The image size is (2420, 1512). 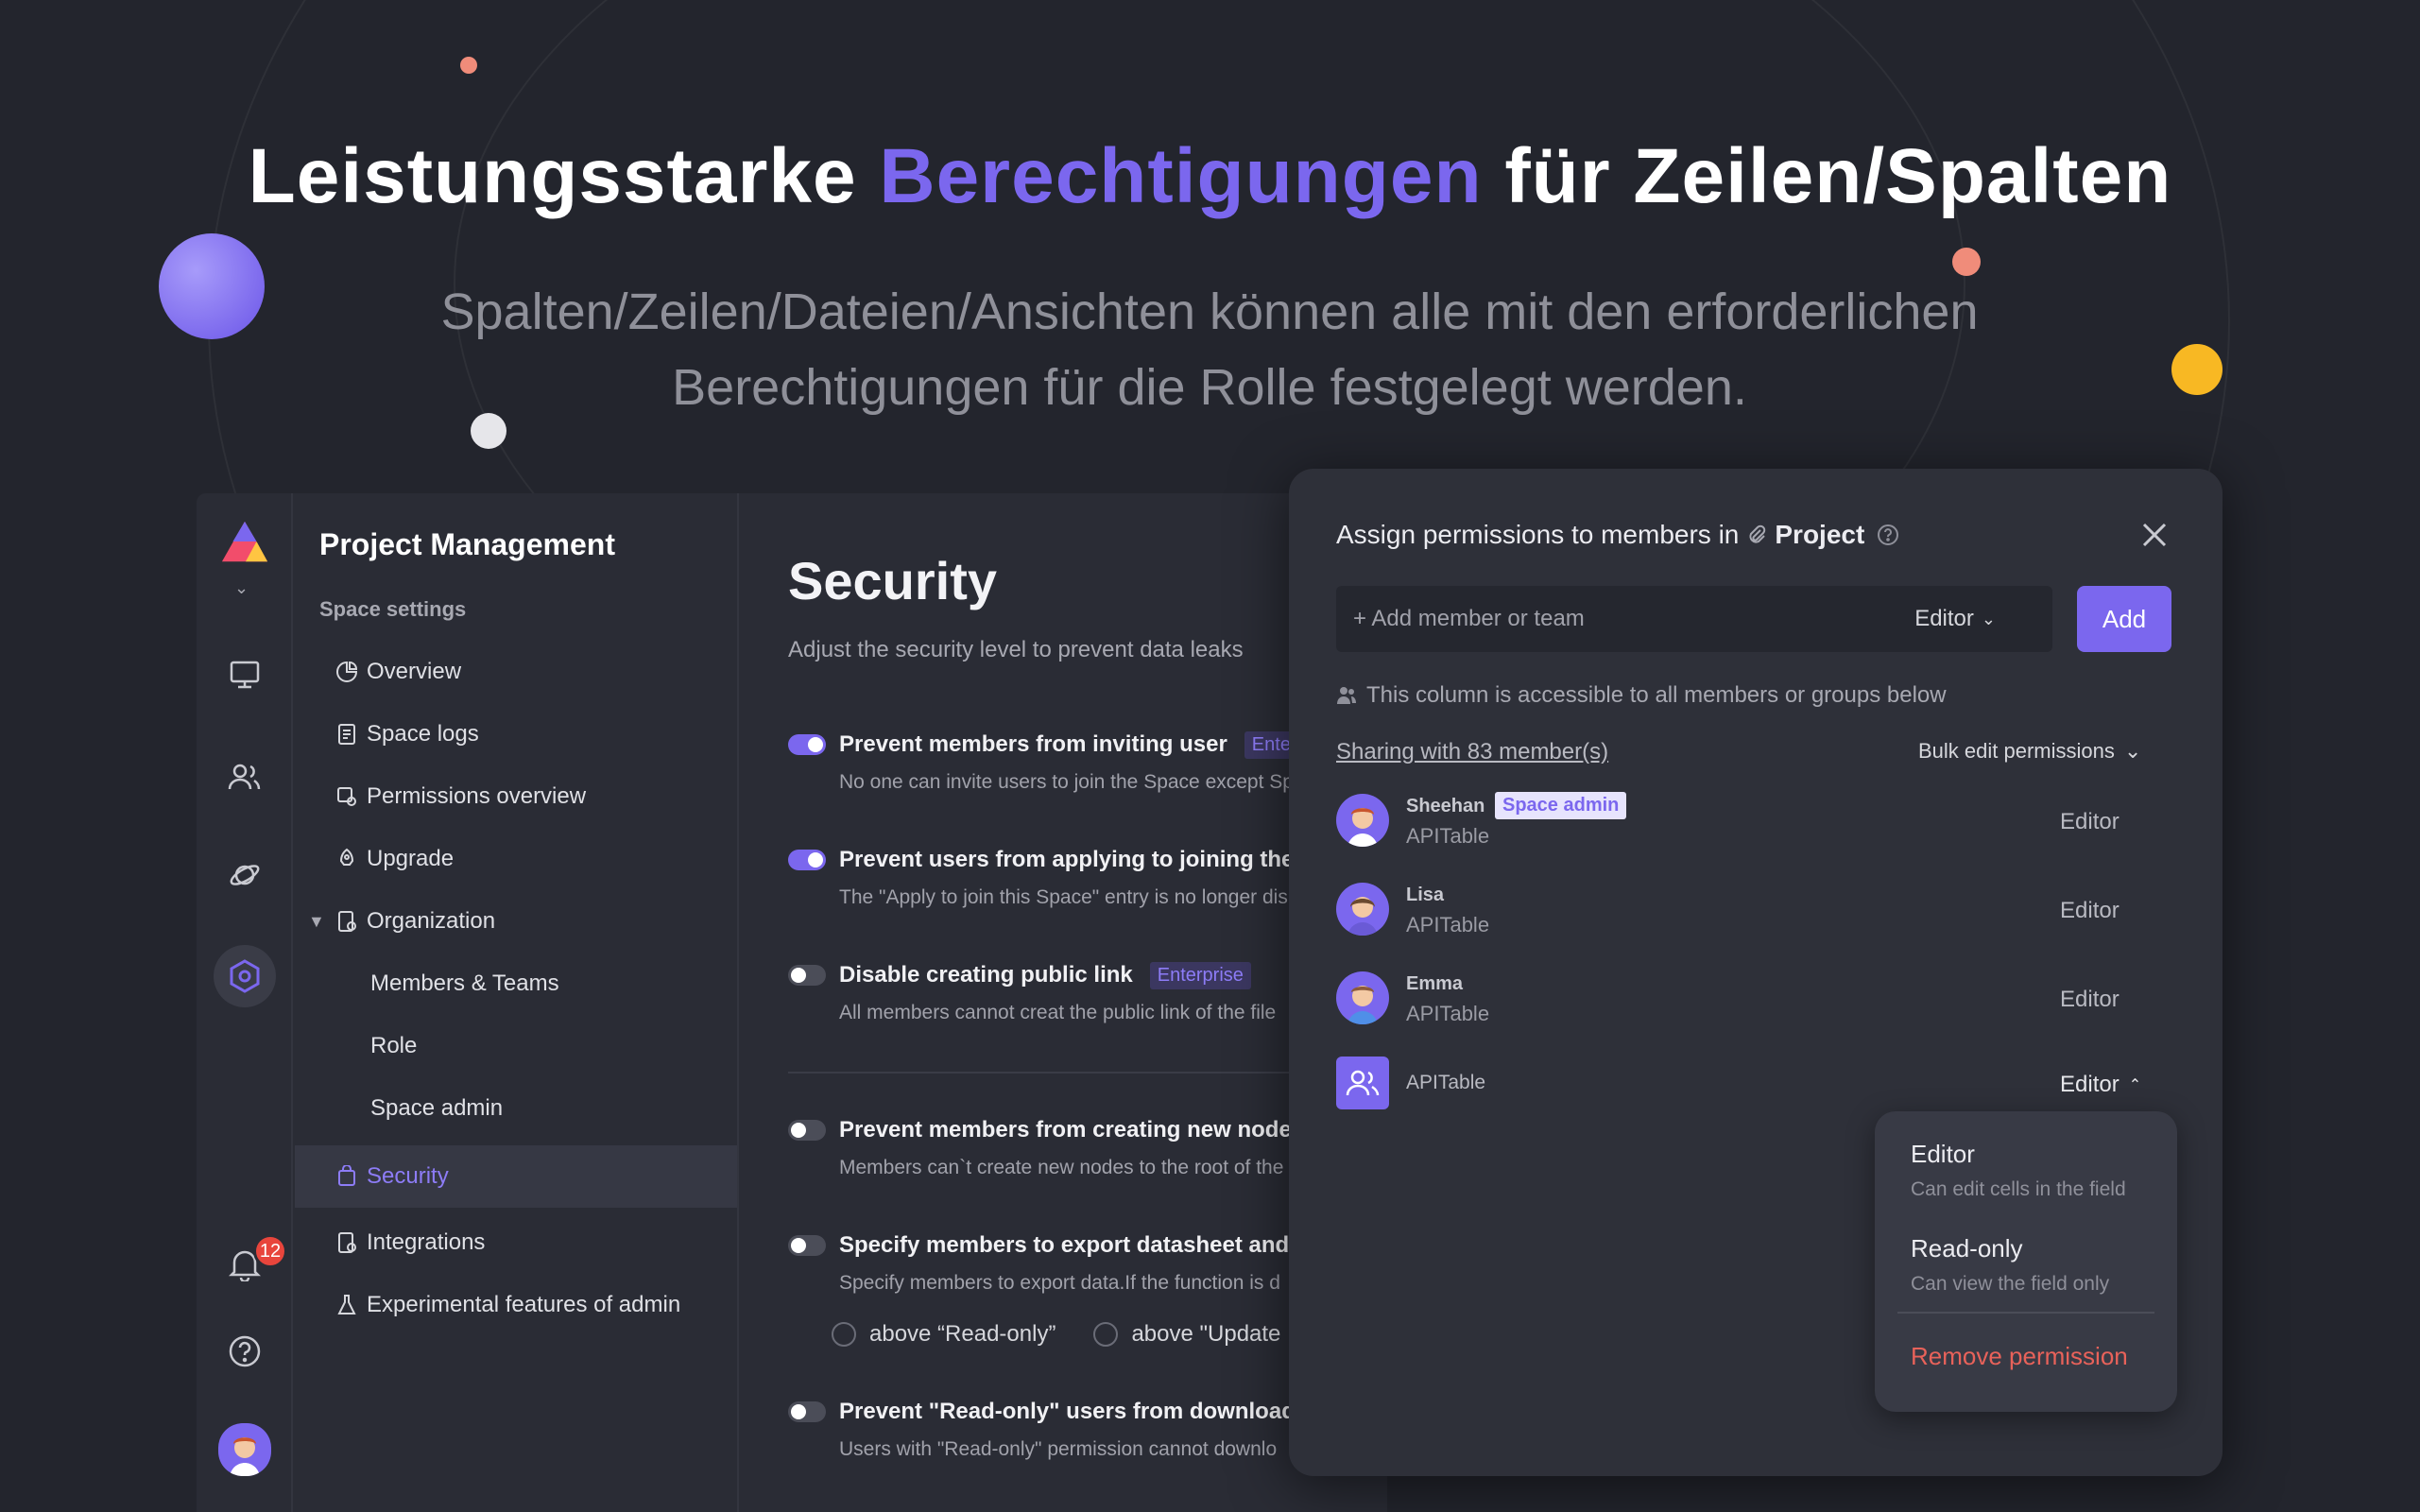 What do you see at coordinates (1820, 534) in the screenshot?
I see `project-name: Project` at bounding box center [1820, 534].